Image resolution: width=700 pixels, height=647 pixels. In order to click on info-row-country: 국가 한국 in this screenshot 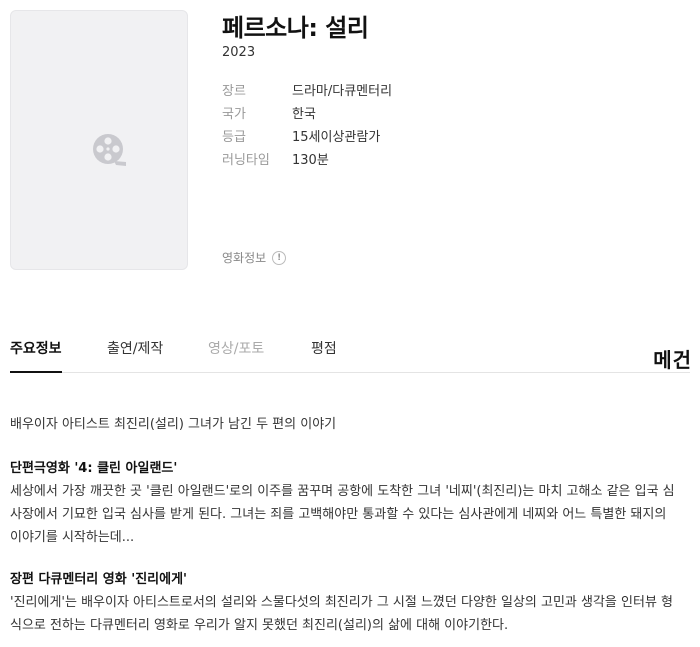, I will do `click(269, 112)`.